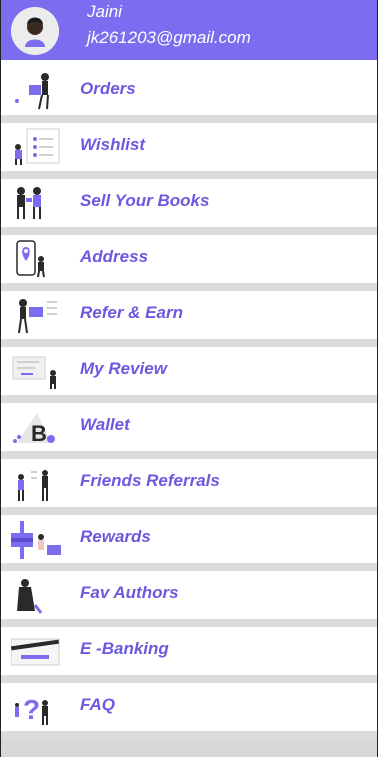  Describe the element at coordinates (131, 312) in the screenshot. I see `menu-item-label: Refer & Earn` at that location.